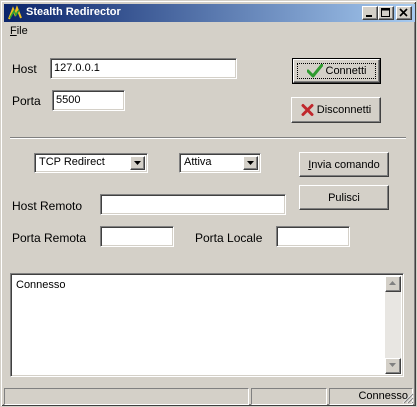 Image resolution: width=417 pixels, height=407 pixels. Describe the element at coordinates (209, 13) in the screenshot. I see `title-bar: Stealth Redirector` at that location.